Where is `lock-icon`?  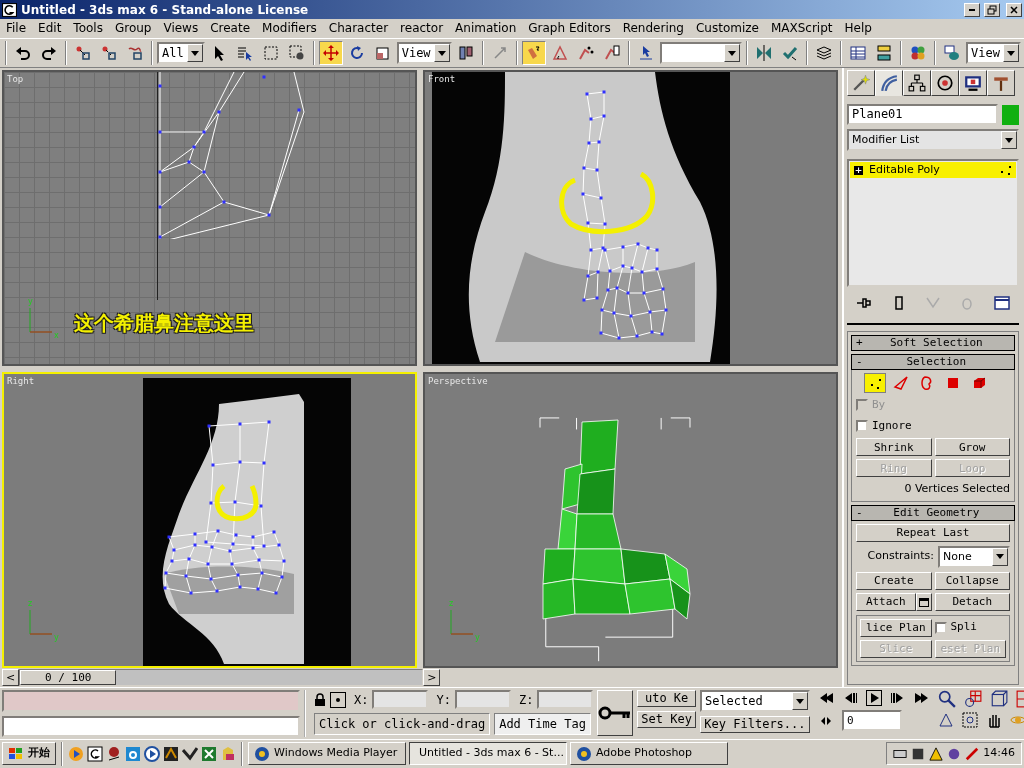 lock-icon is located at coordinates (320, 699).